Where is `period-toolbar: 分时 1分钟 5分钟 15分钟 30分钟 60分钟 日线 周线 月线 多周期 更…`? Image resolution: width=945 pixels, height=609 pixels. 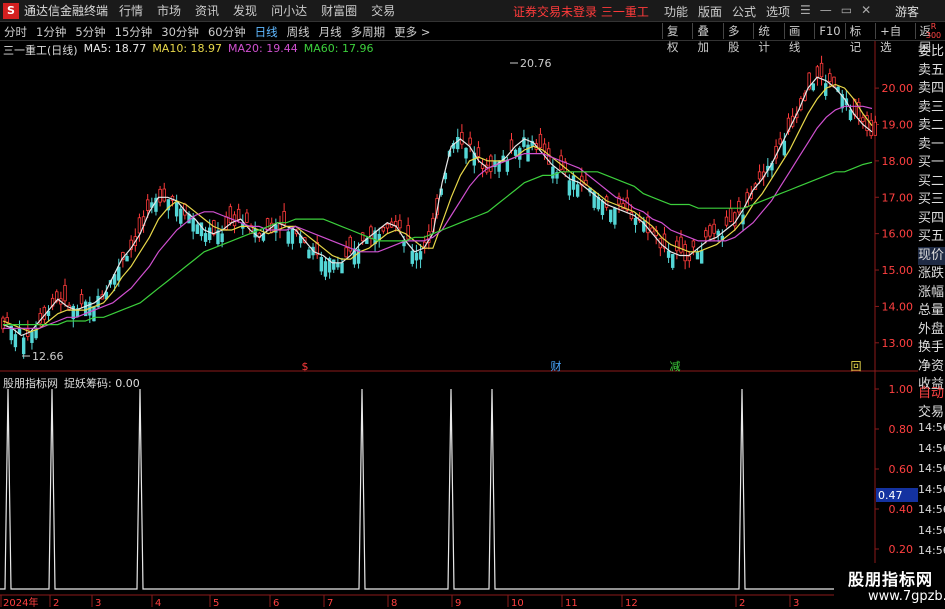
period-toolbar: 分时 1分钟 5分钟 15分钟 30分钟 60分钟 日线 周线 月线 多周期 更… is located at coordinates (472, 38).